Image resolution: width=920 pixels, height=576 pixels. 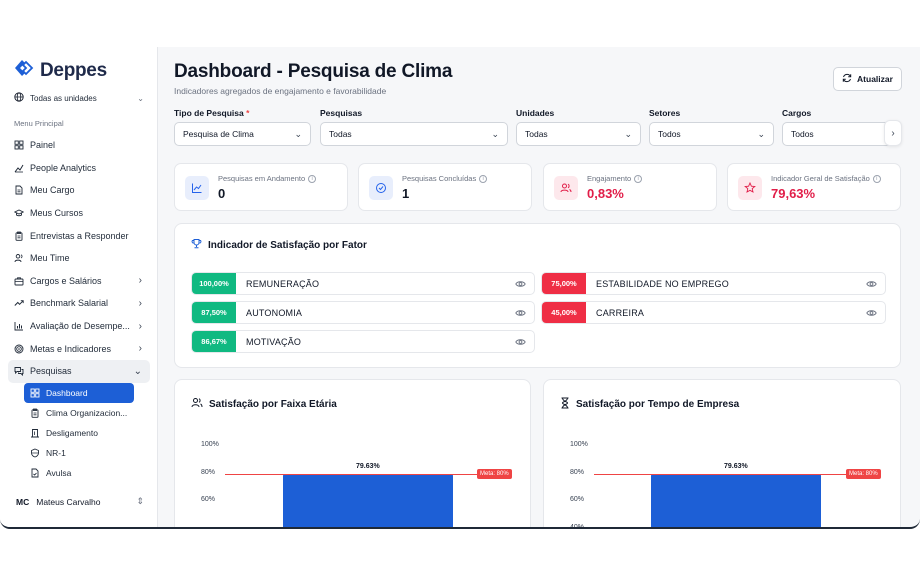 I want to click on sidebar-item-entrevistas-a-responder: Entrevistas a Responder, so click(x=79, y=235).